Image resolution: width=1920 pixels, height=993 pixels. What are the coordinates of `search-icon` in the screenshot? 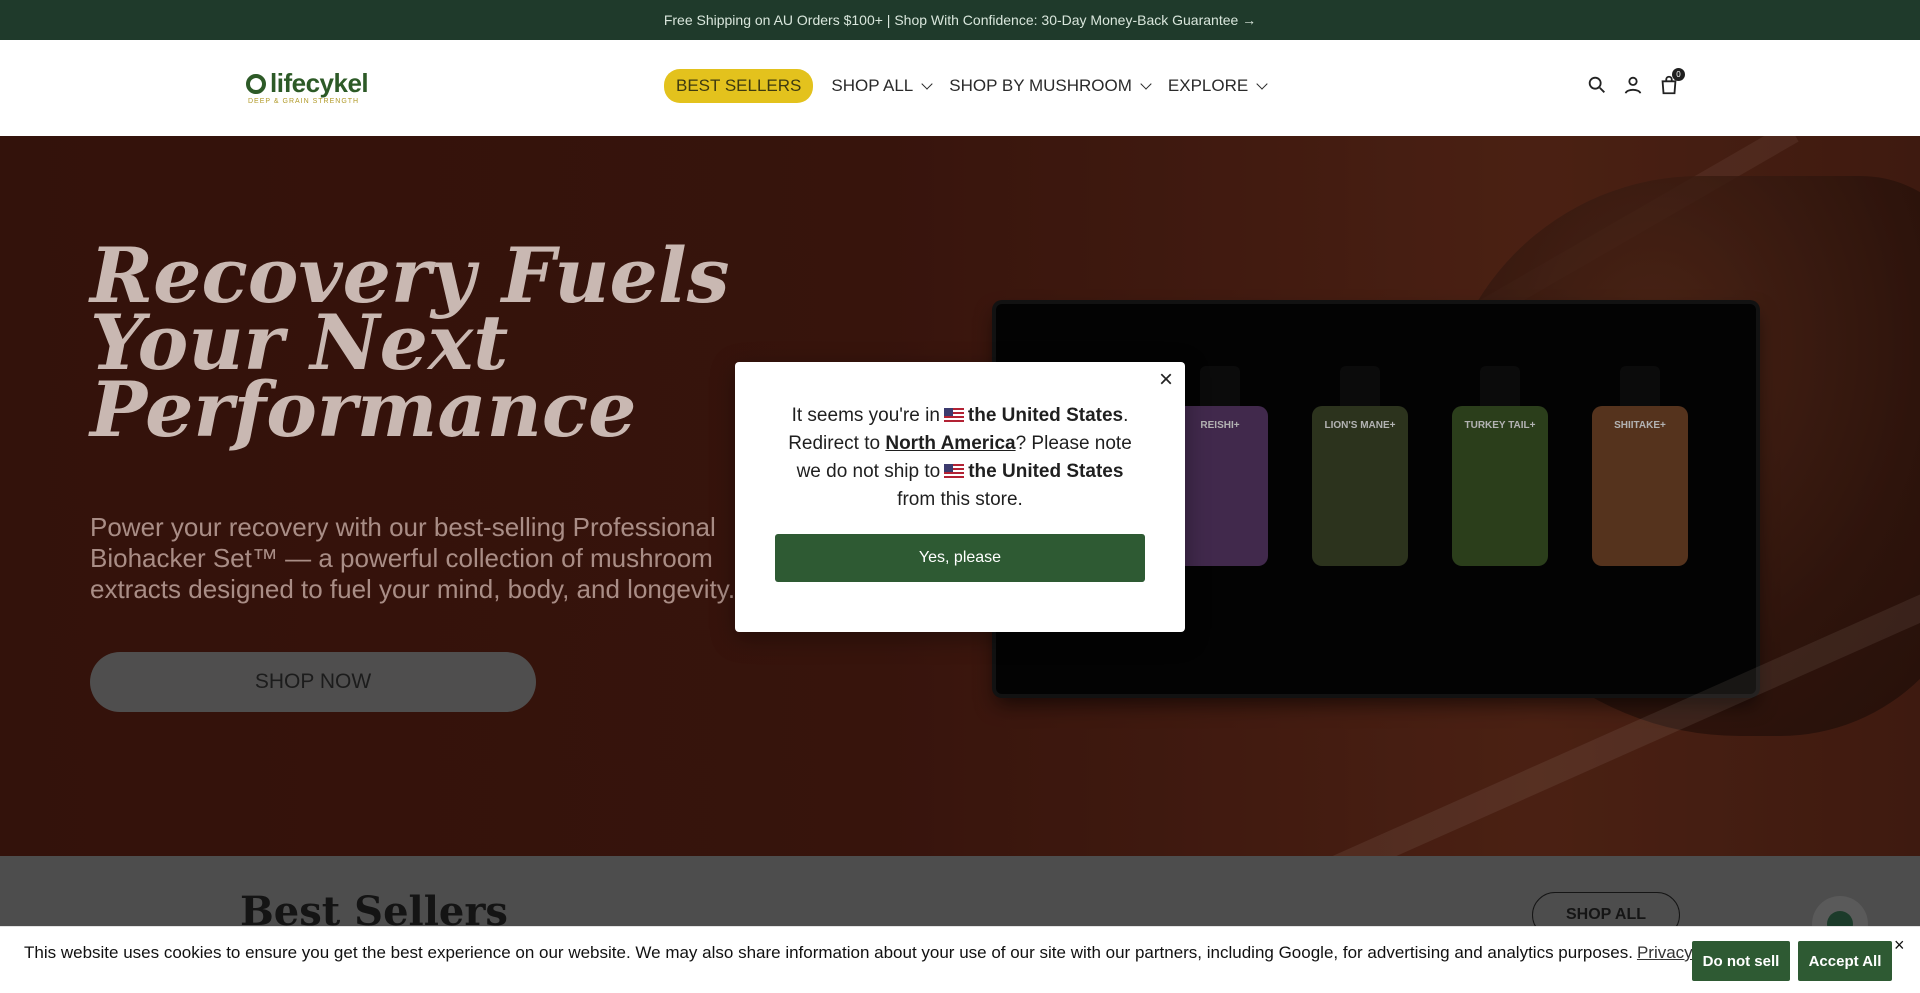 It's located at (1597, 85).